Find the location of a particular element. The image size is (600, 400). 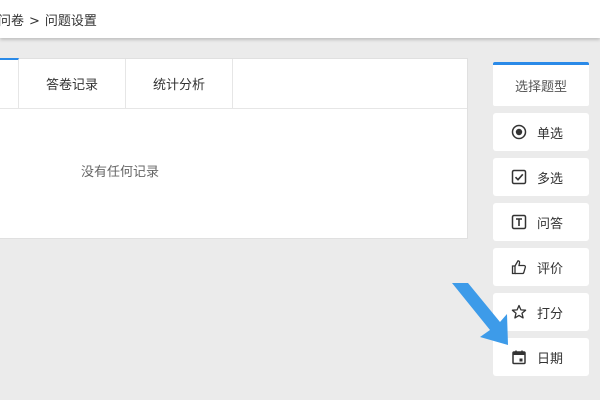

question-type-multiple-choice: 多选 is located at coordinates (541, 177).